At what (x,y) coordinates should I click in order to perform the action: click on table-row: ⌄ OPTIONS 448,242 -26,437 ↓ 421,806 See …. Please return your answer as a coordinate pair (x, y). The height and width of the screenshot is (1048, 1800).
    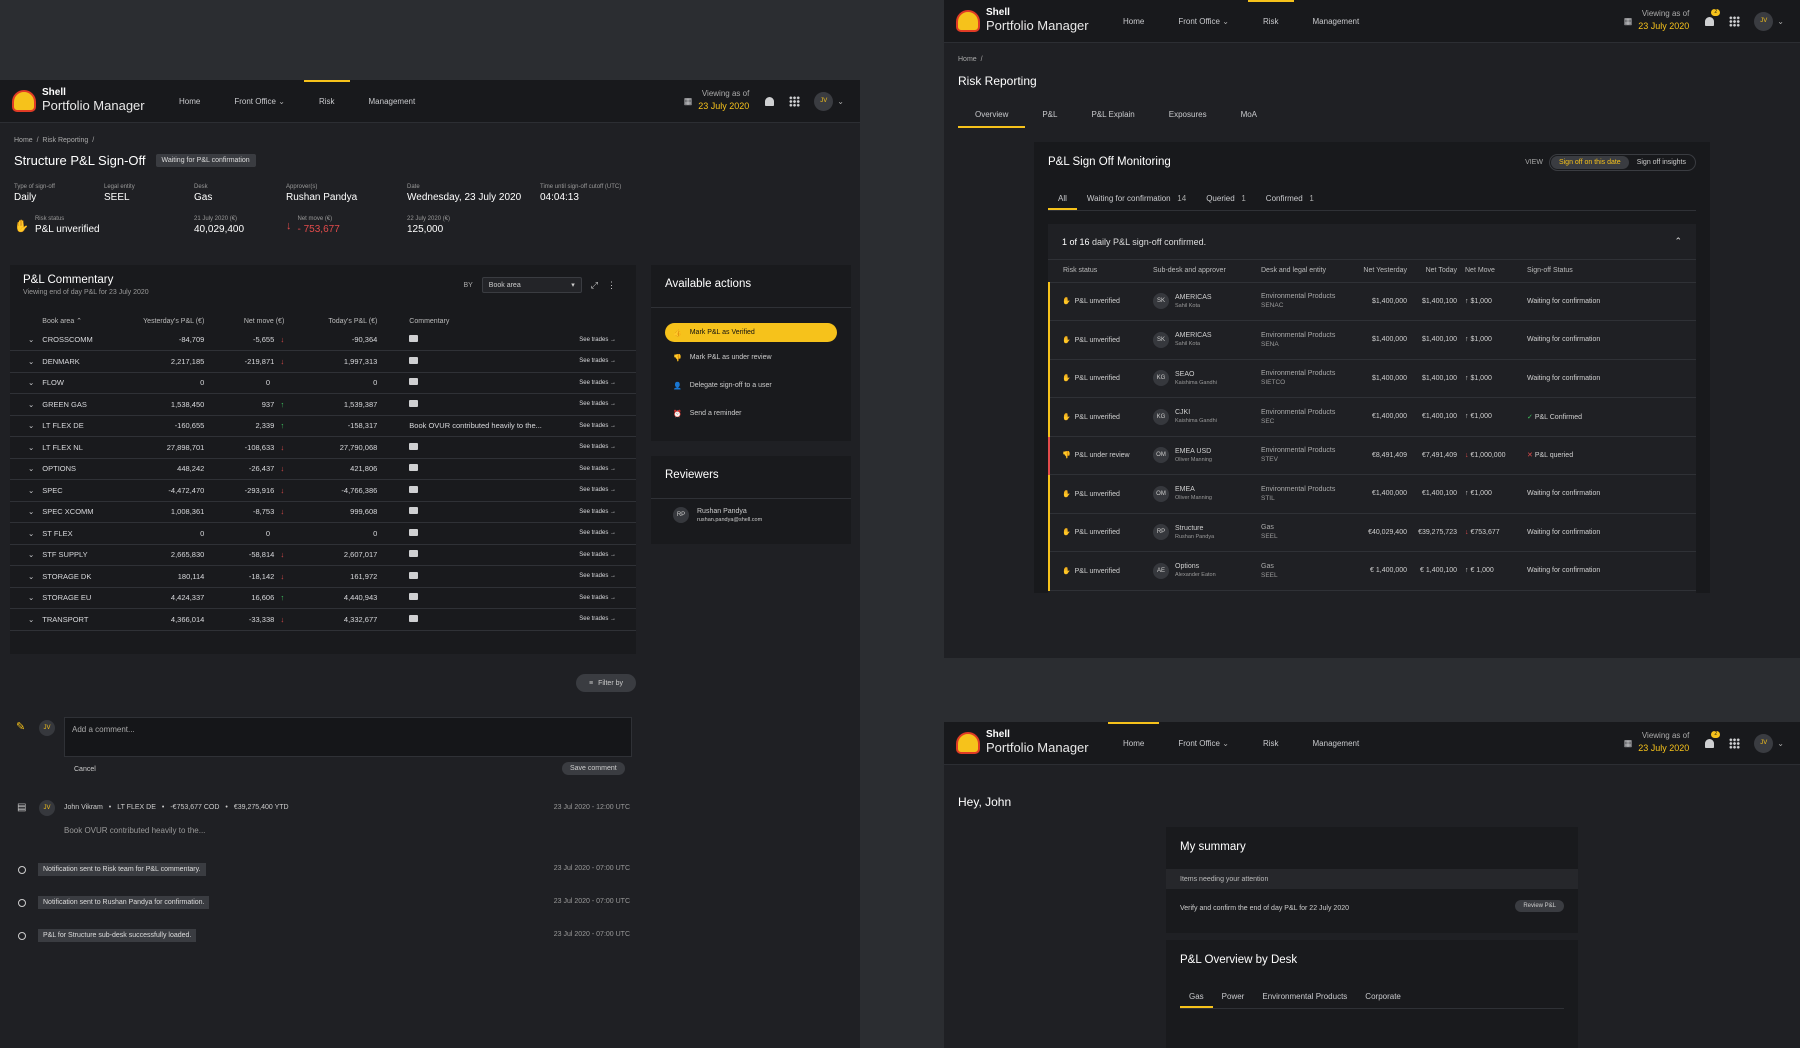
    Looking at the image, I should click on (323, 469).